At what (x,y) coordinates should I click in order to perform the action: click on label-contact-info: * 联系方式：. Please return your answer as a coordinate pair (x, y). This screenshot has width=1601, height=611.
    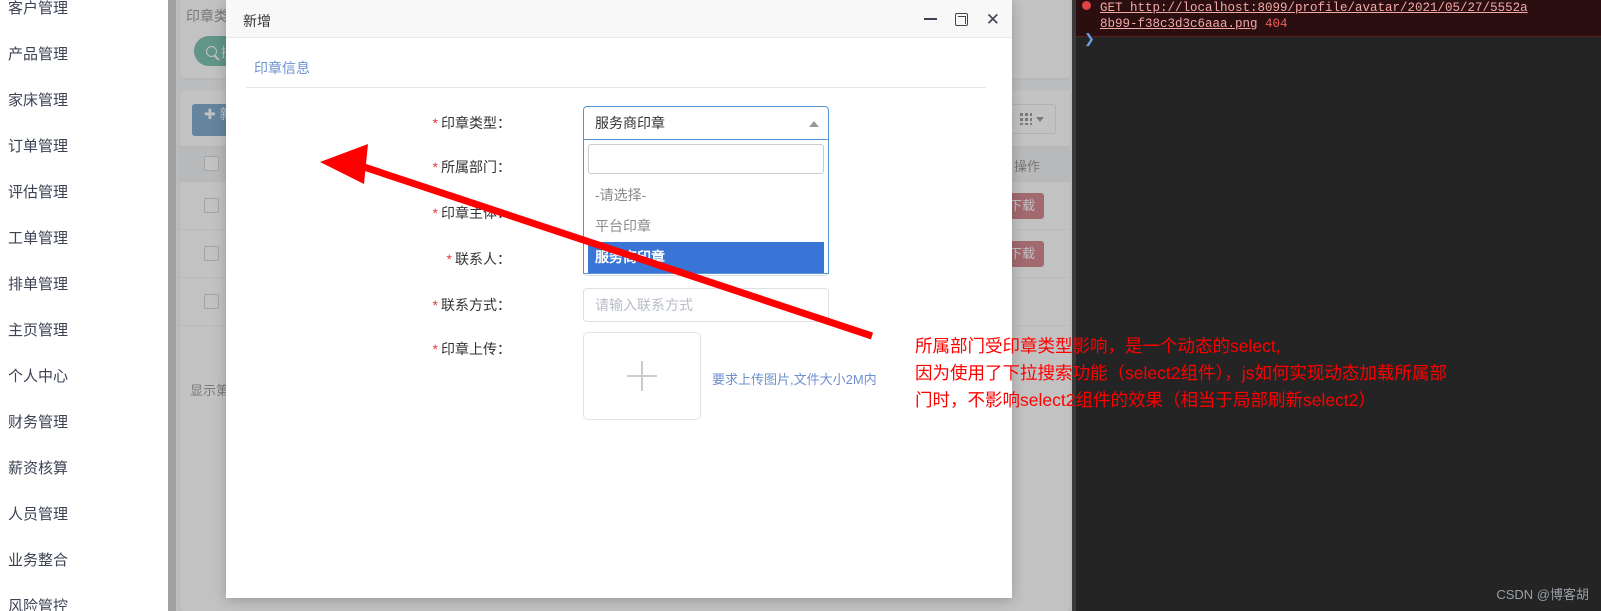
    Looking at the image, I should click on (471, 305).